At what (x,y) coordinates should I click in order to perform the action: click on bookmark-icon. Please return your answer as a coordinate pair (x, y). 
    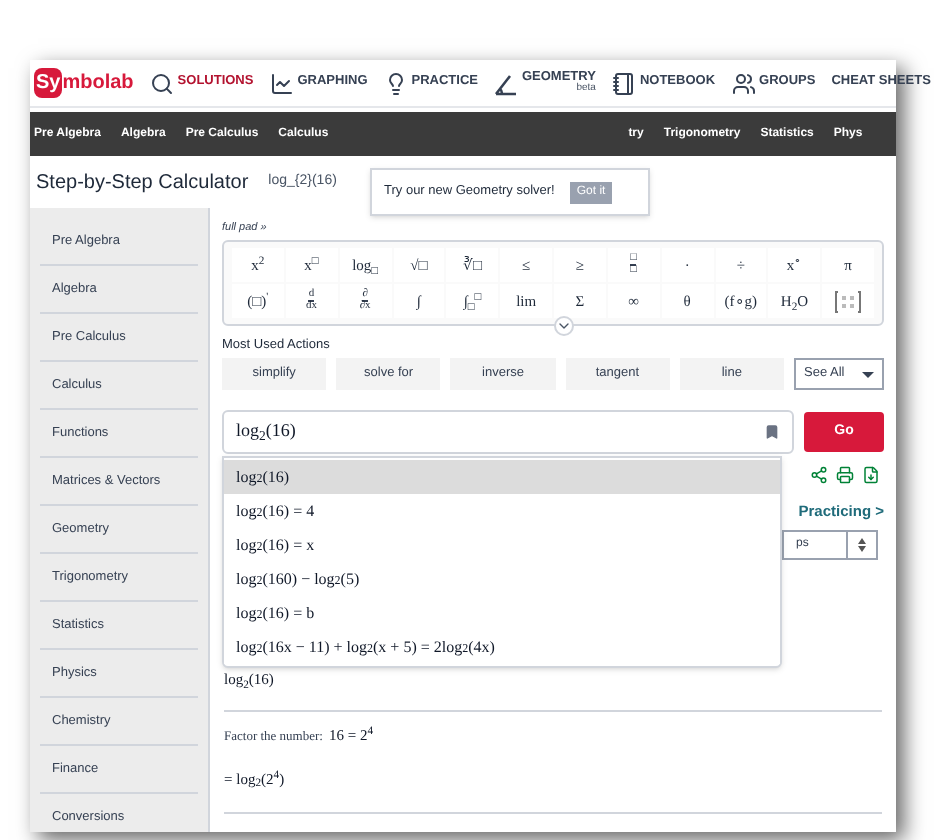
    Looking at the image, I should click on (772, 432).